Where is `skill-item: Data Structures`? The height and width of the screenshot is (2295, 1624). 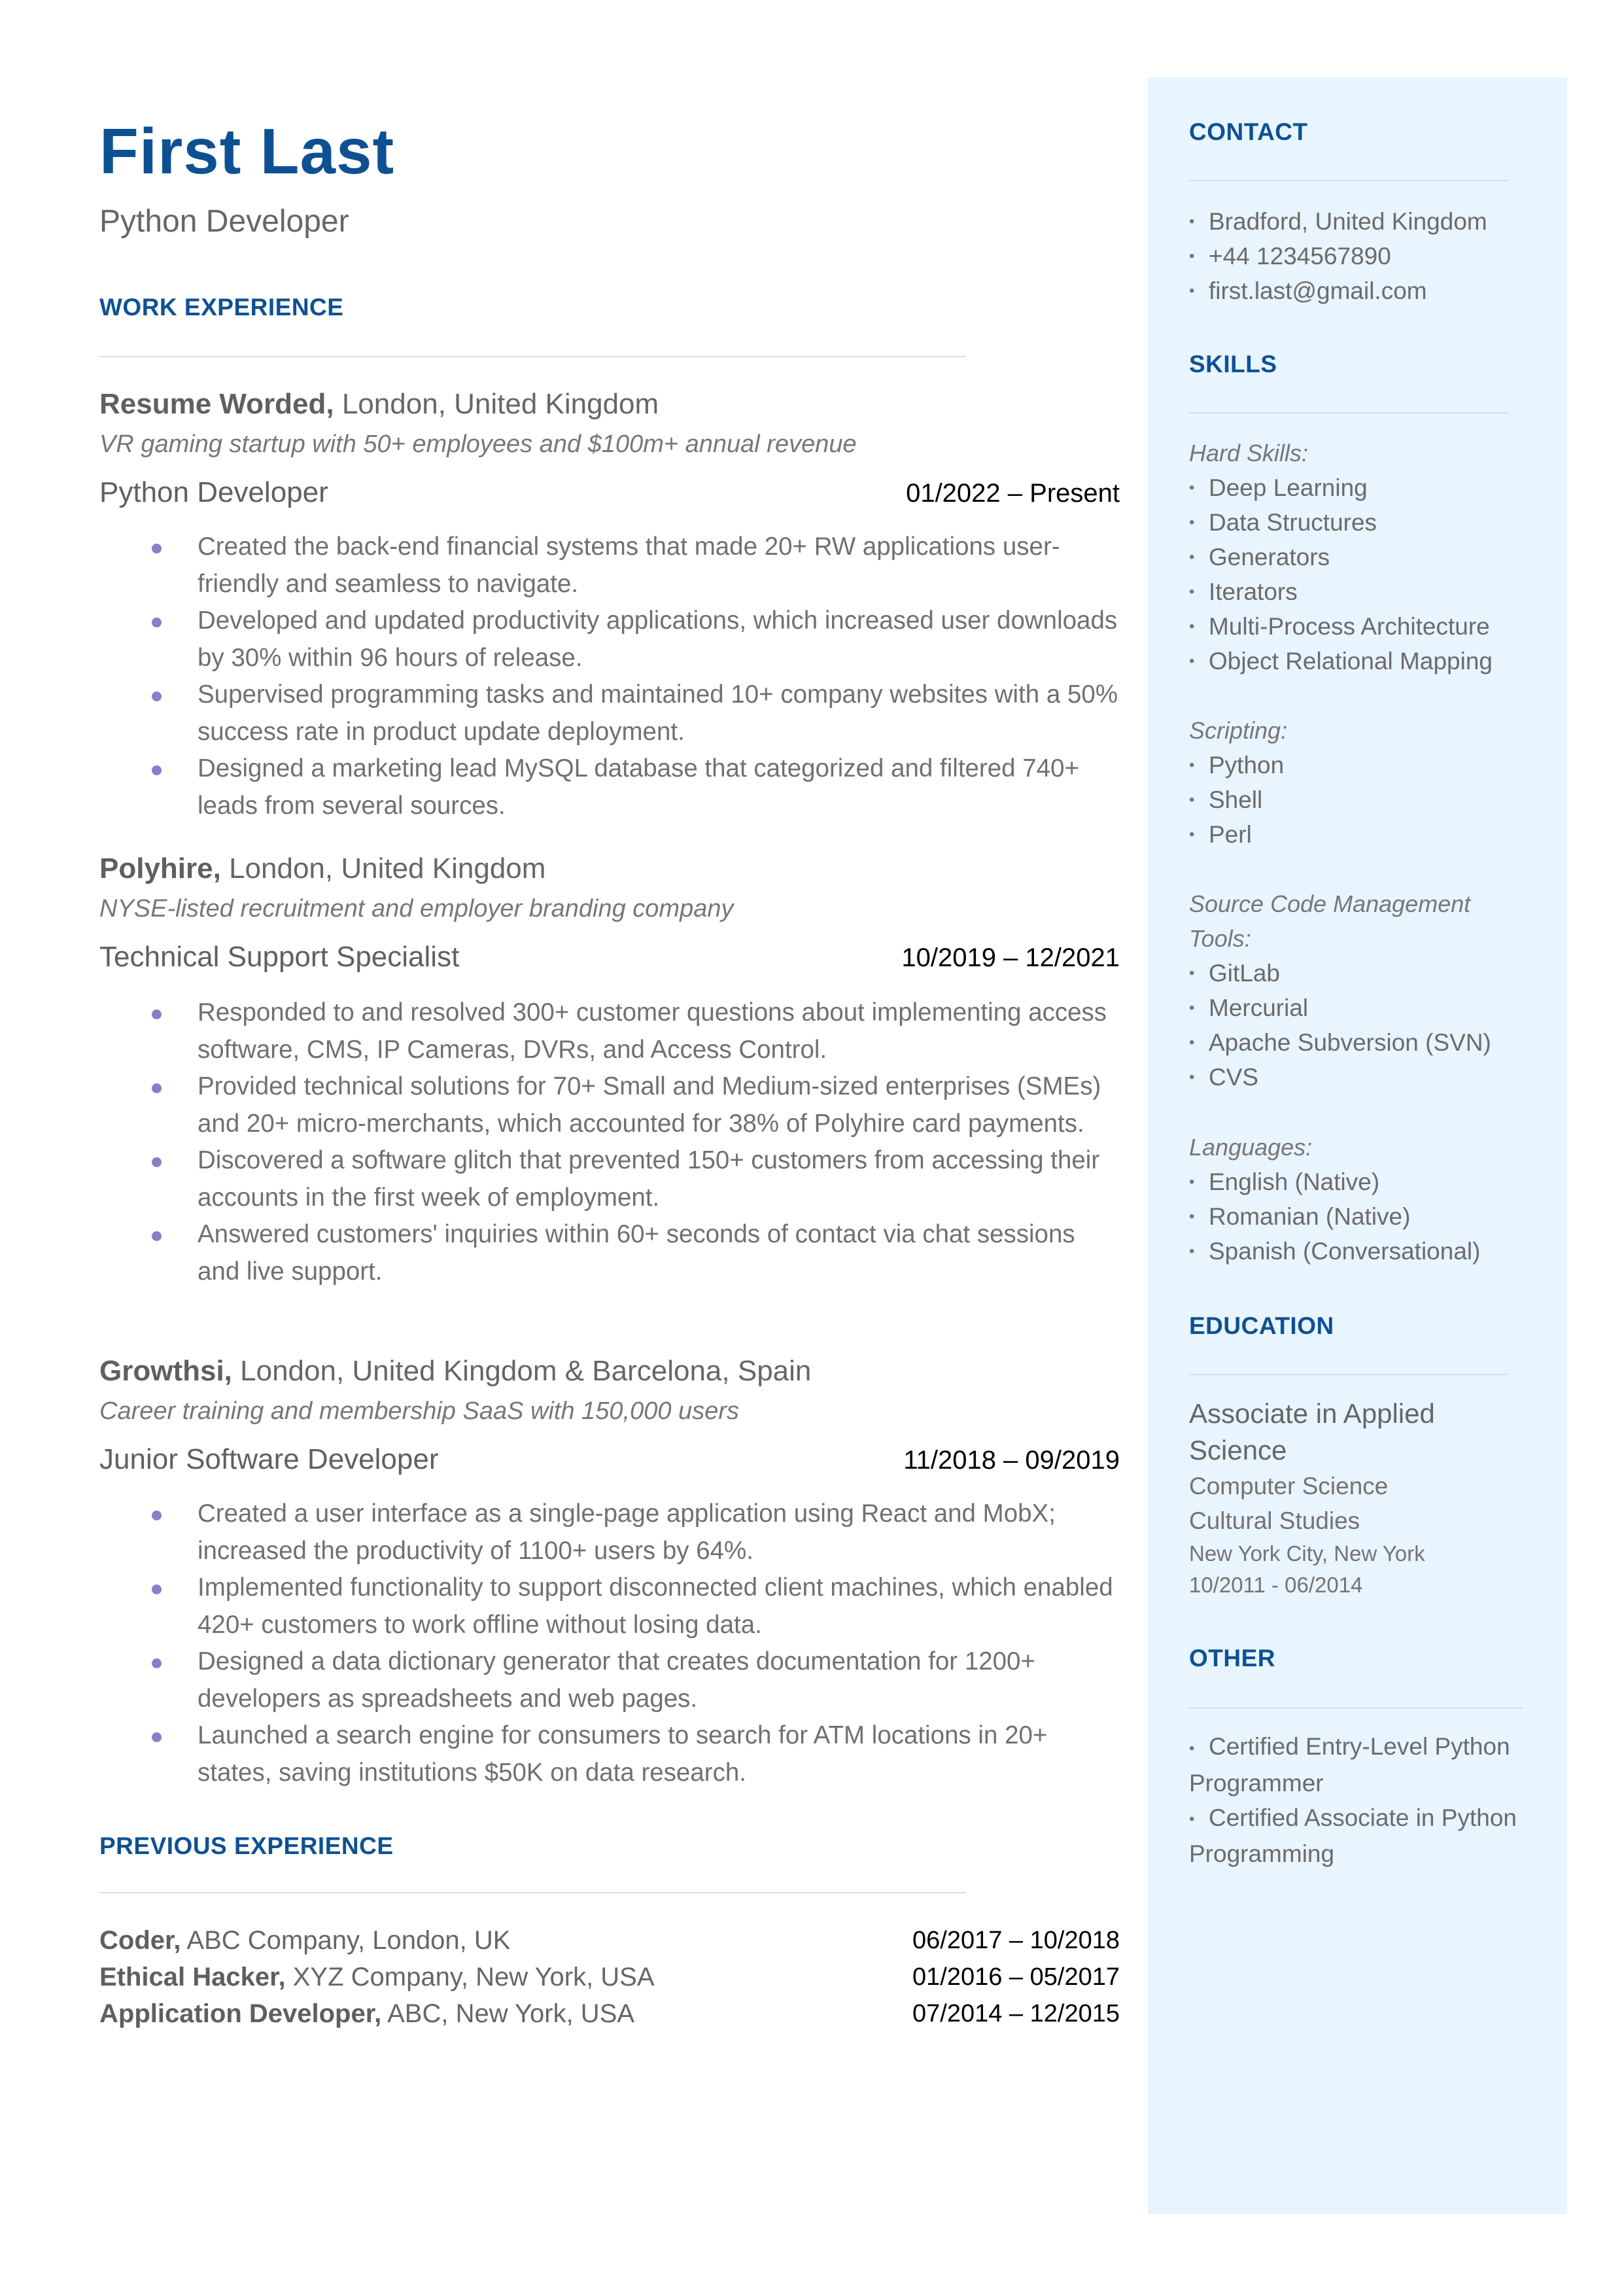
skill-item: Data Structures is located at coordinates (1359, 522).